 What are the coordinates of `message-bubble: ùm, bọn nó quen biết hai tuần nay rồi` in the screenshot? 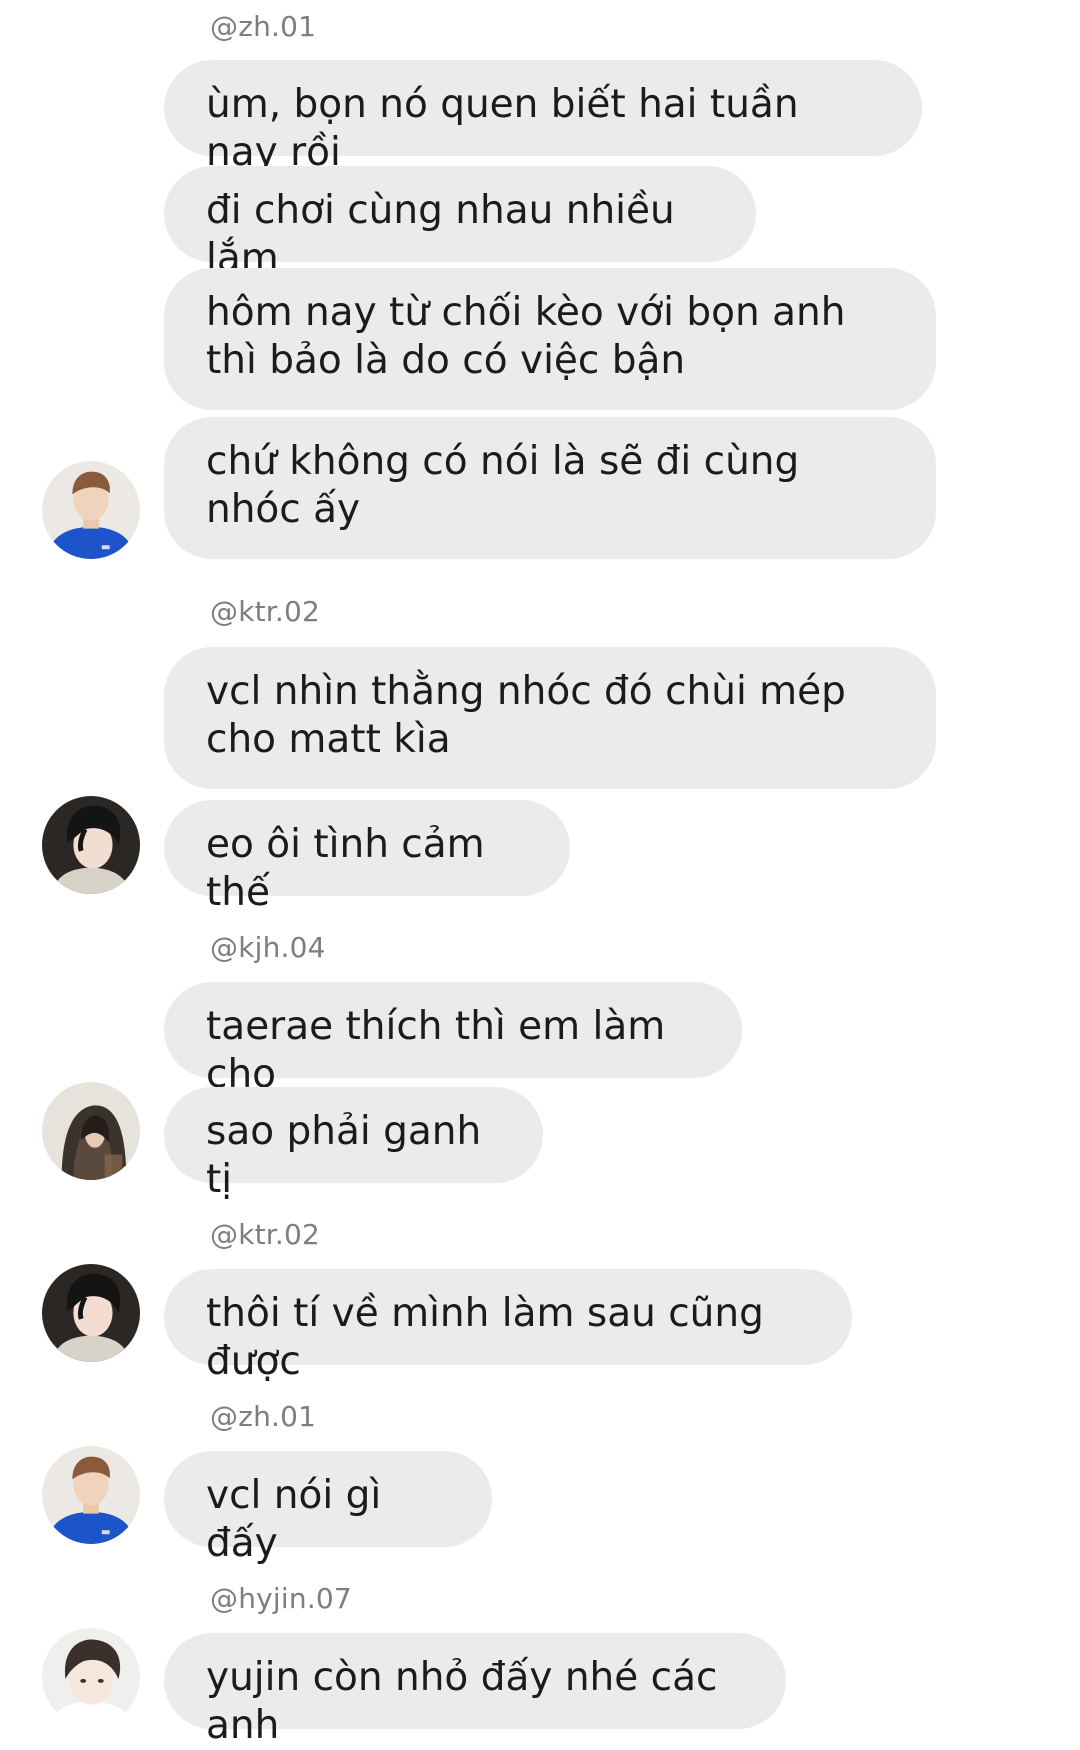 It's located at (543, 117).